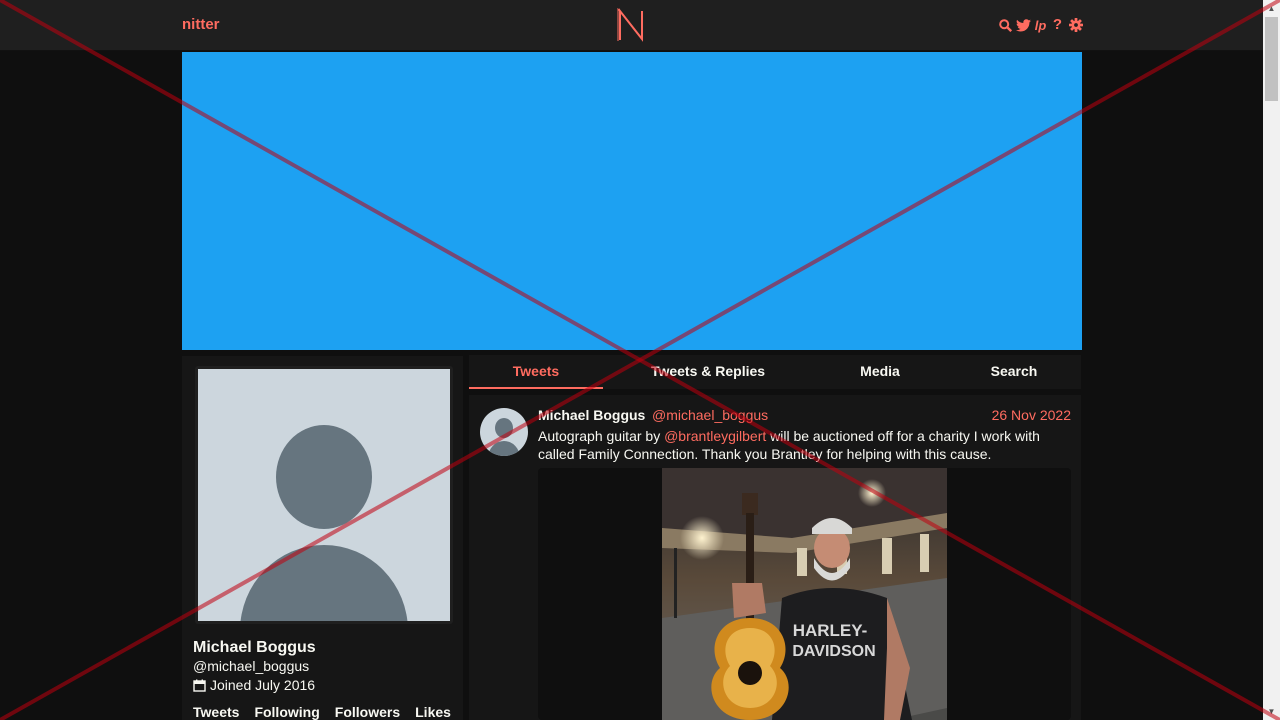  What do you see at coordinates (1023, 25) in the screenshot?
I see `twitter-bird-icon` at bounding box center [1023, 25].